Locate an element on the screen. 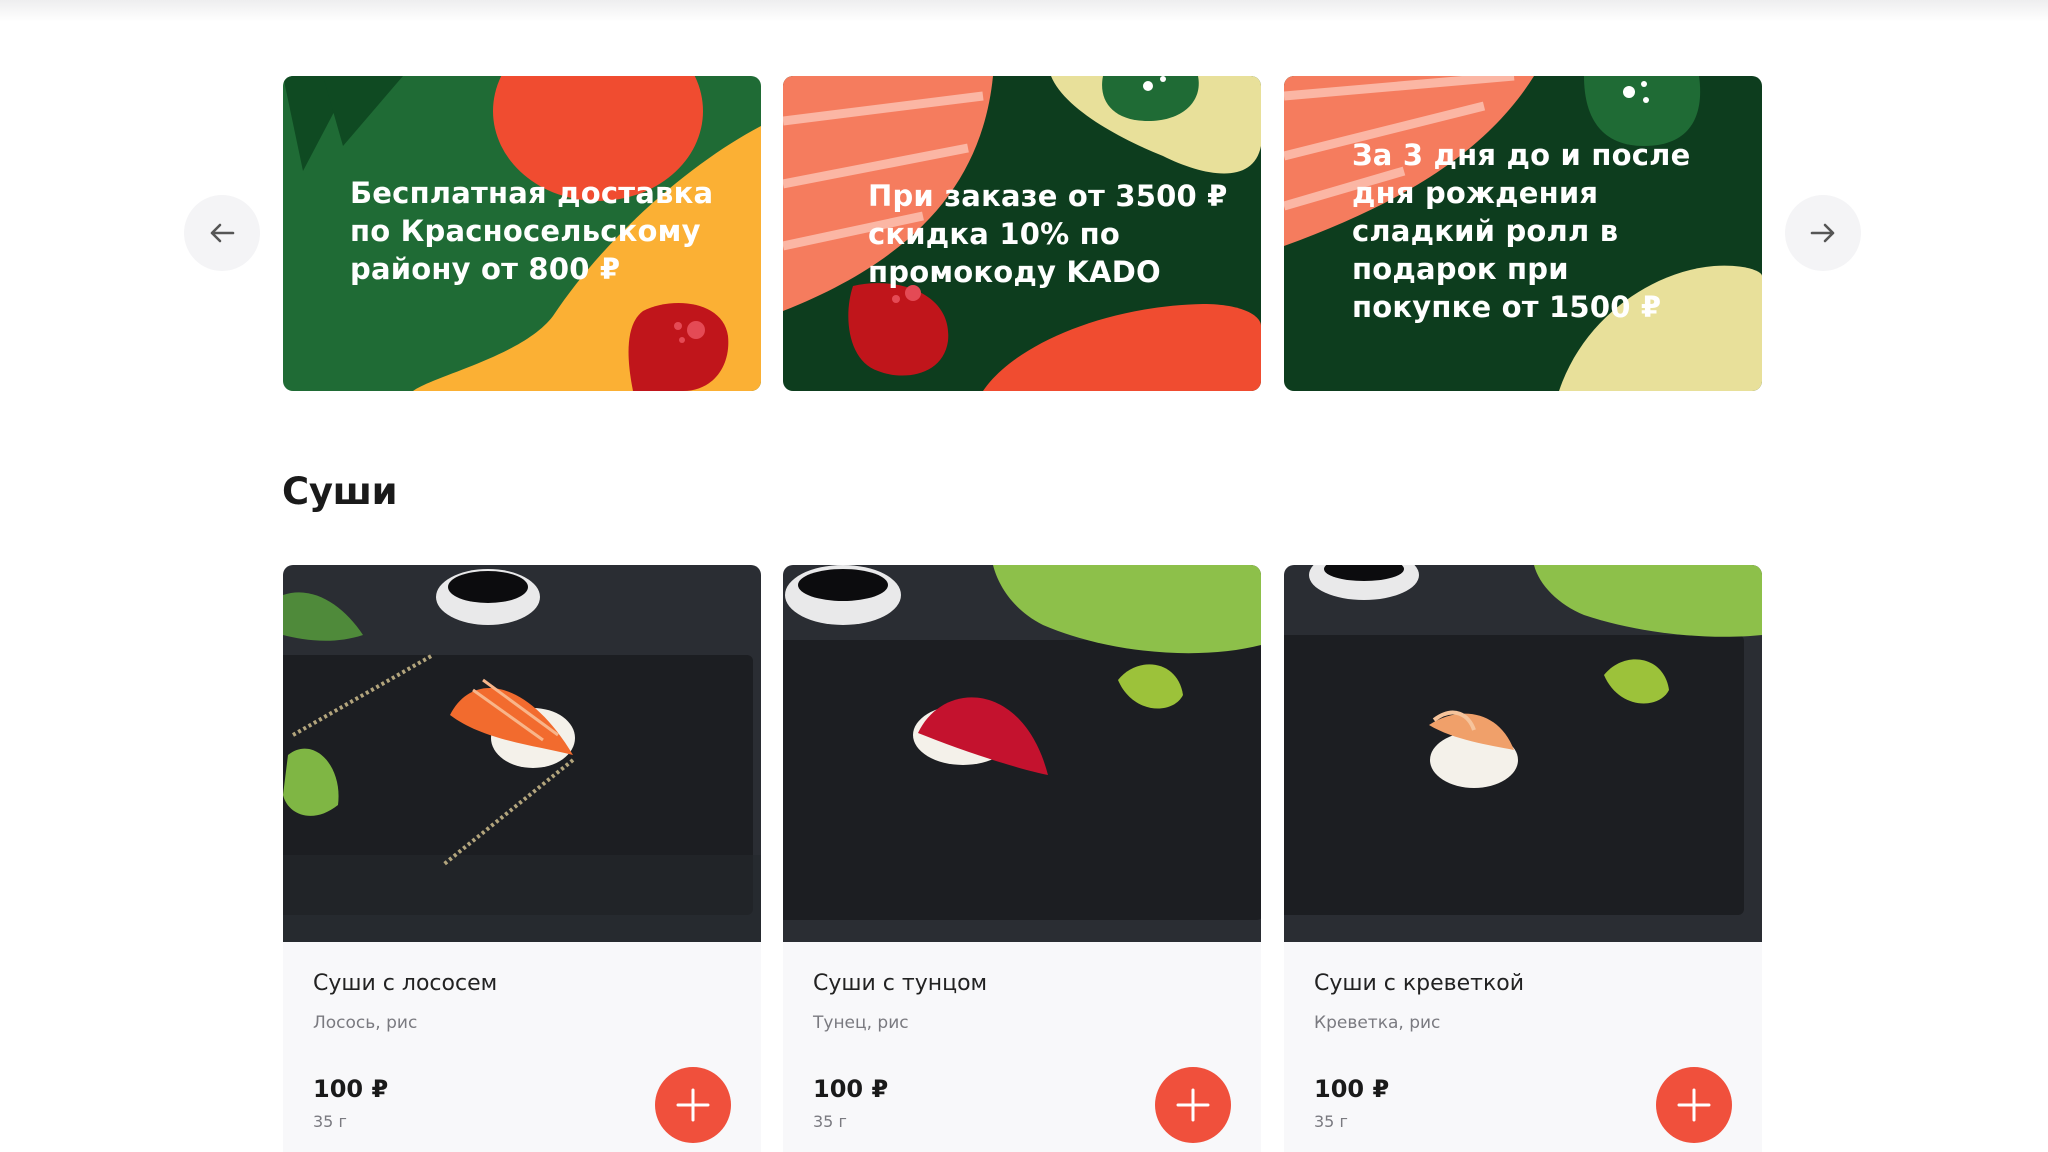 This screenshot has width=2048, height=1152. product-description: Креветка, рис is located at coordinates (1377, 1023).